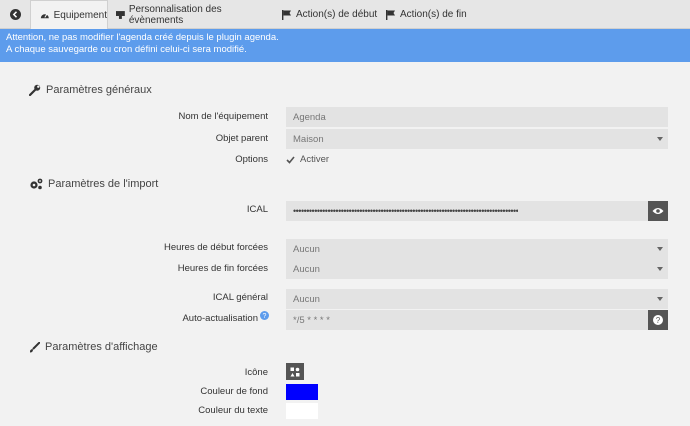  I want to click on tab-actions-debut: Action(s) de début, so click(331, 14).